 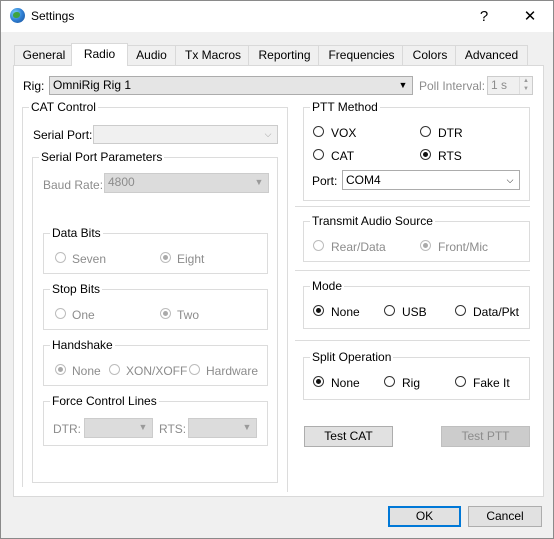 What do you see at coordinates (389, 381) in the screenshot?
I see `split-rig-radio` at bounding box center [389, 381].